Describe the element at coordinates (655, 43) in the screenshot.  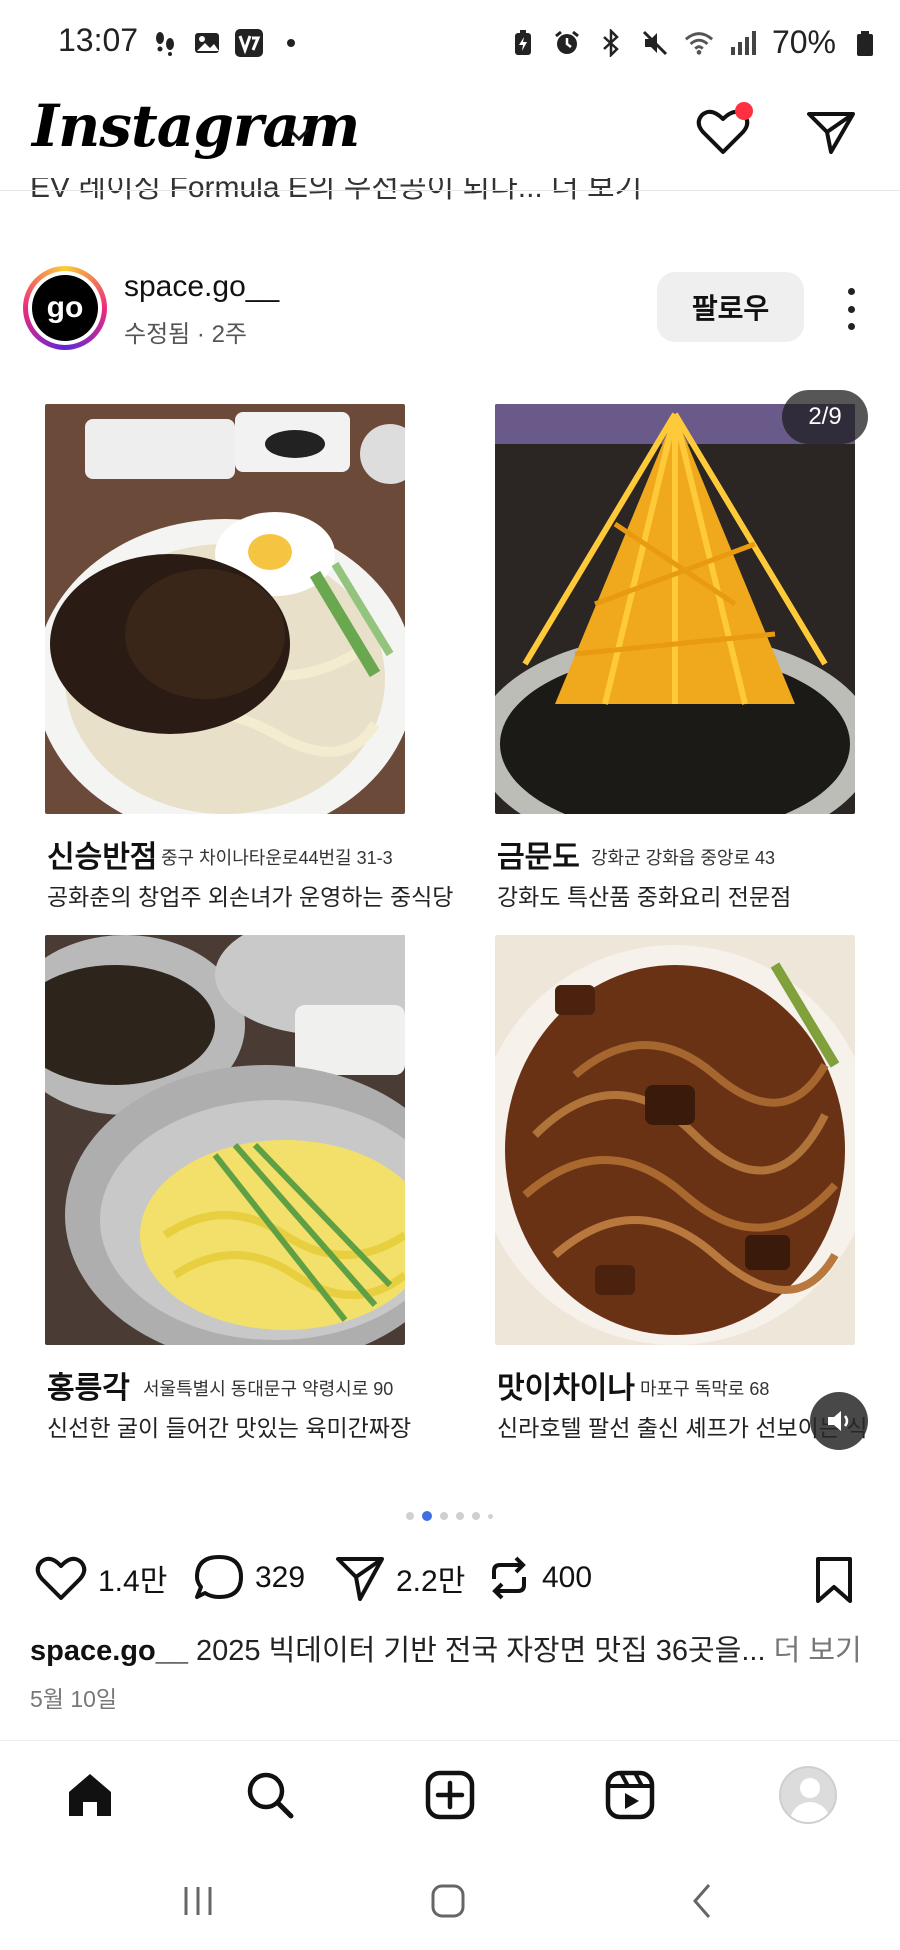
I see `mute-icon` at that location.